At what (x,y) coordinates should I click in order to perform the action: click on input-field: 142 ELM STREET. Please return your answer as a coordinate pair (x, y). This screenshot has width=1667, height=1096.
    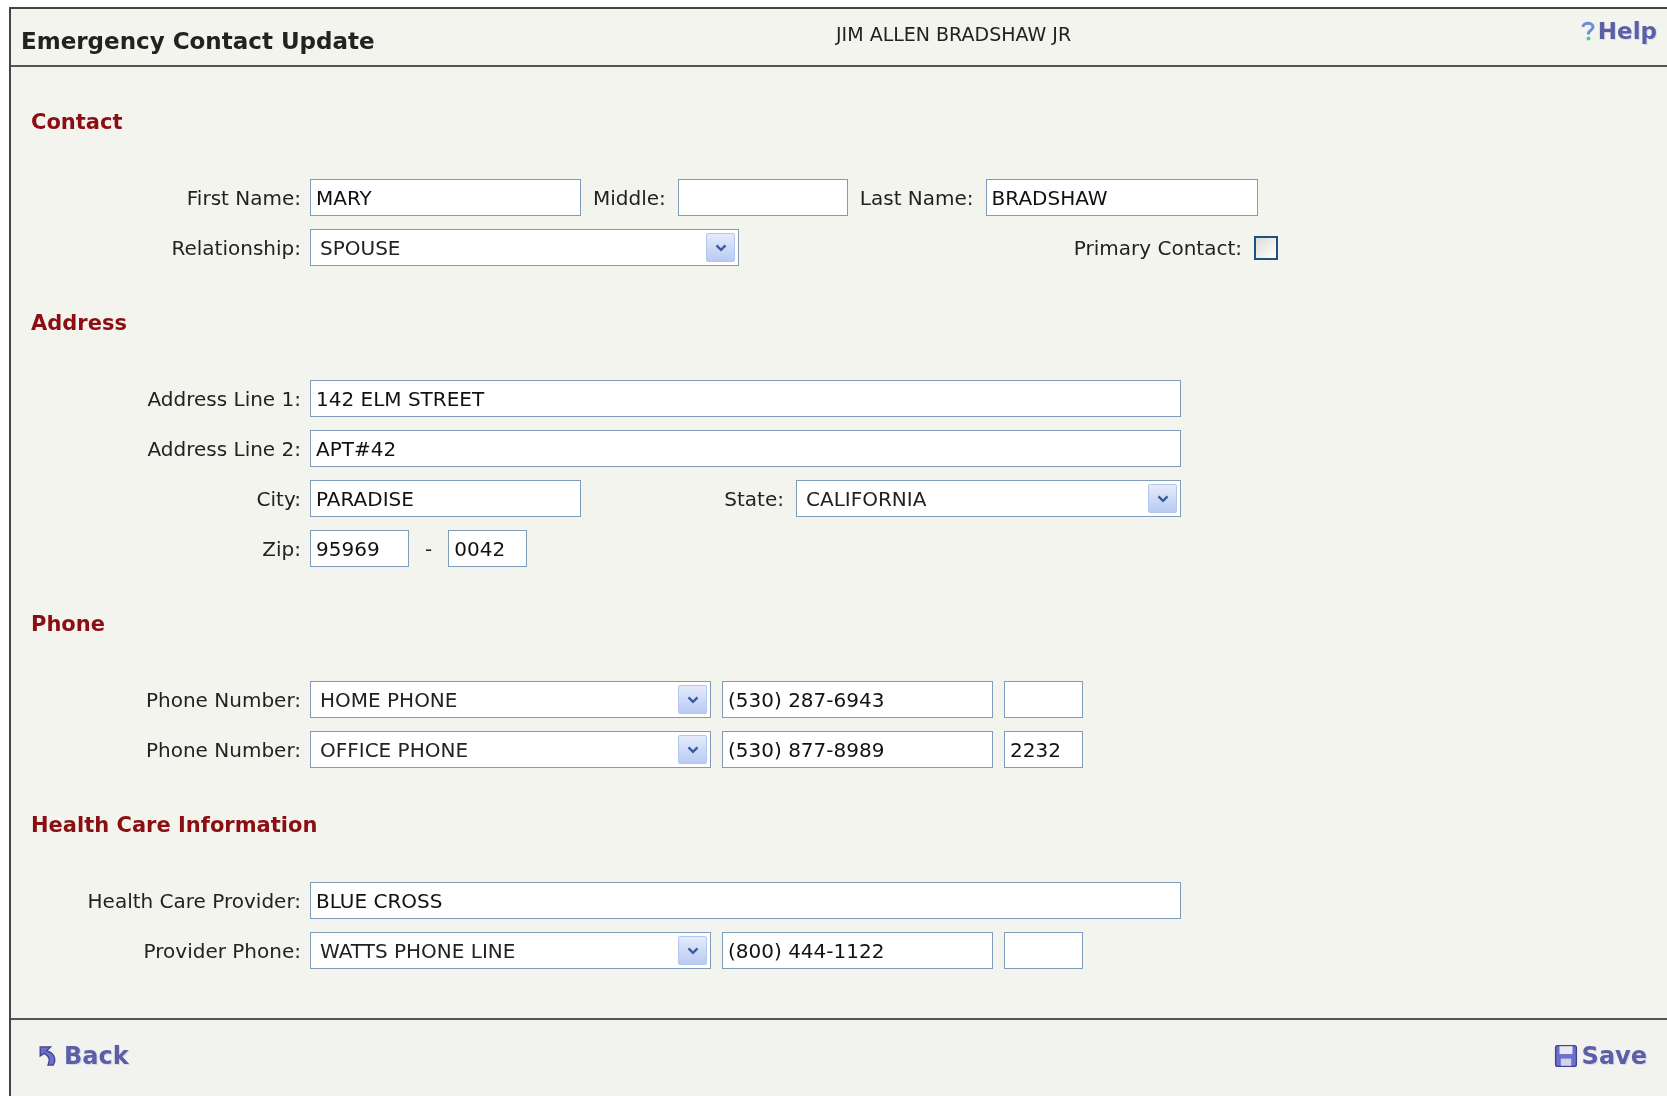
    Looking at the image, I should click on (745, 398).